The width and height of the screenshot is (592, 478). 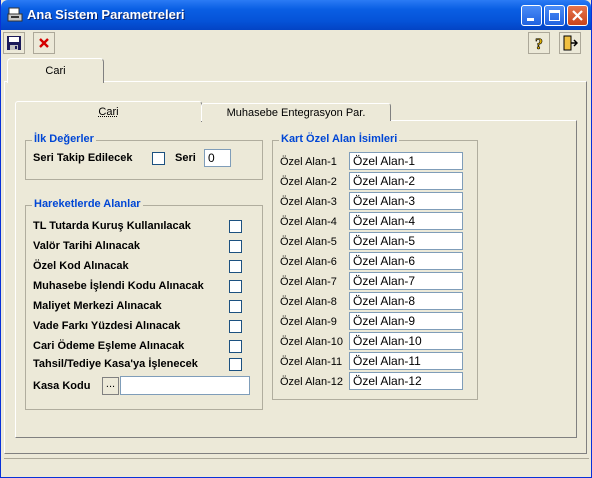 What do you see at coordinates (406, 201) in the screenshot?
I see `ozel-alan-input: Özel Alan-3` at bounding box center [406, 201].